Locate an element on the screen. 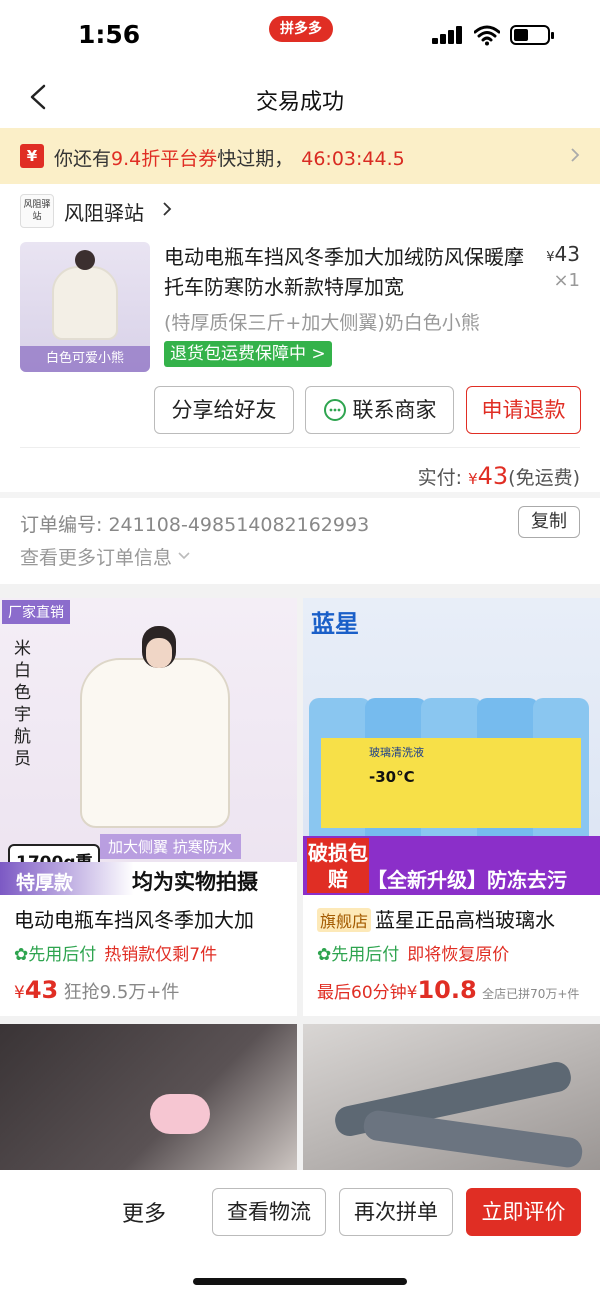 The height and width of the screenshot is (1298, 600). app-badge: 拼多多 is located at coordinates (301, 29).